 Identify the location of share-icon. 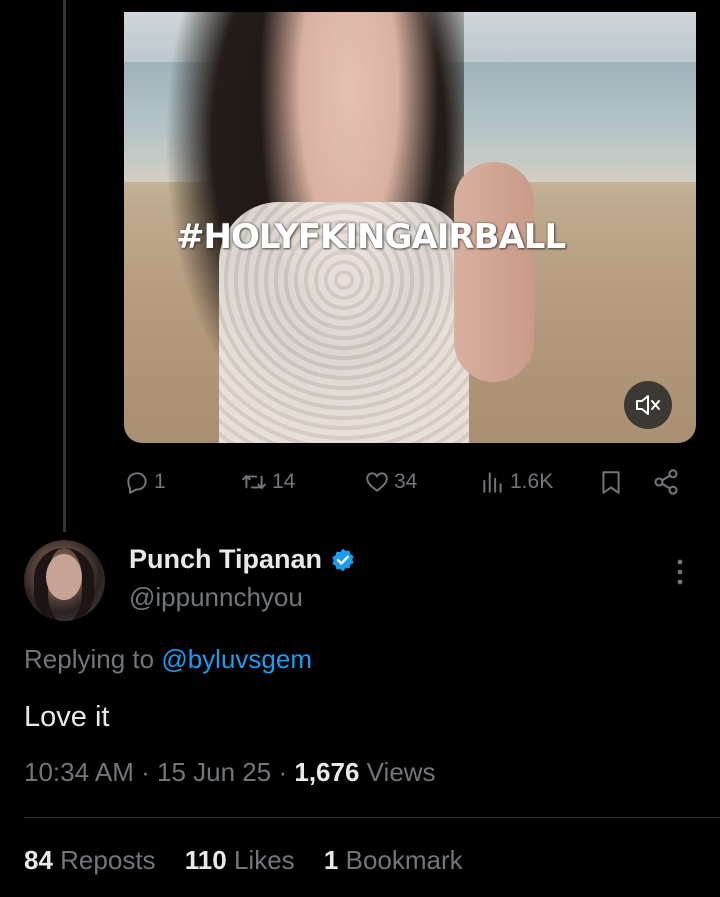
(666, 482).